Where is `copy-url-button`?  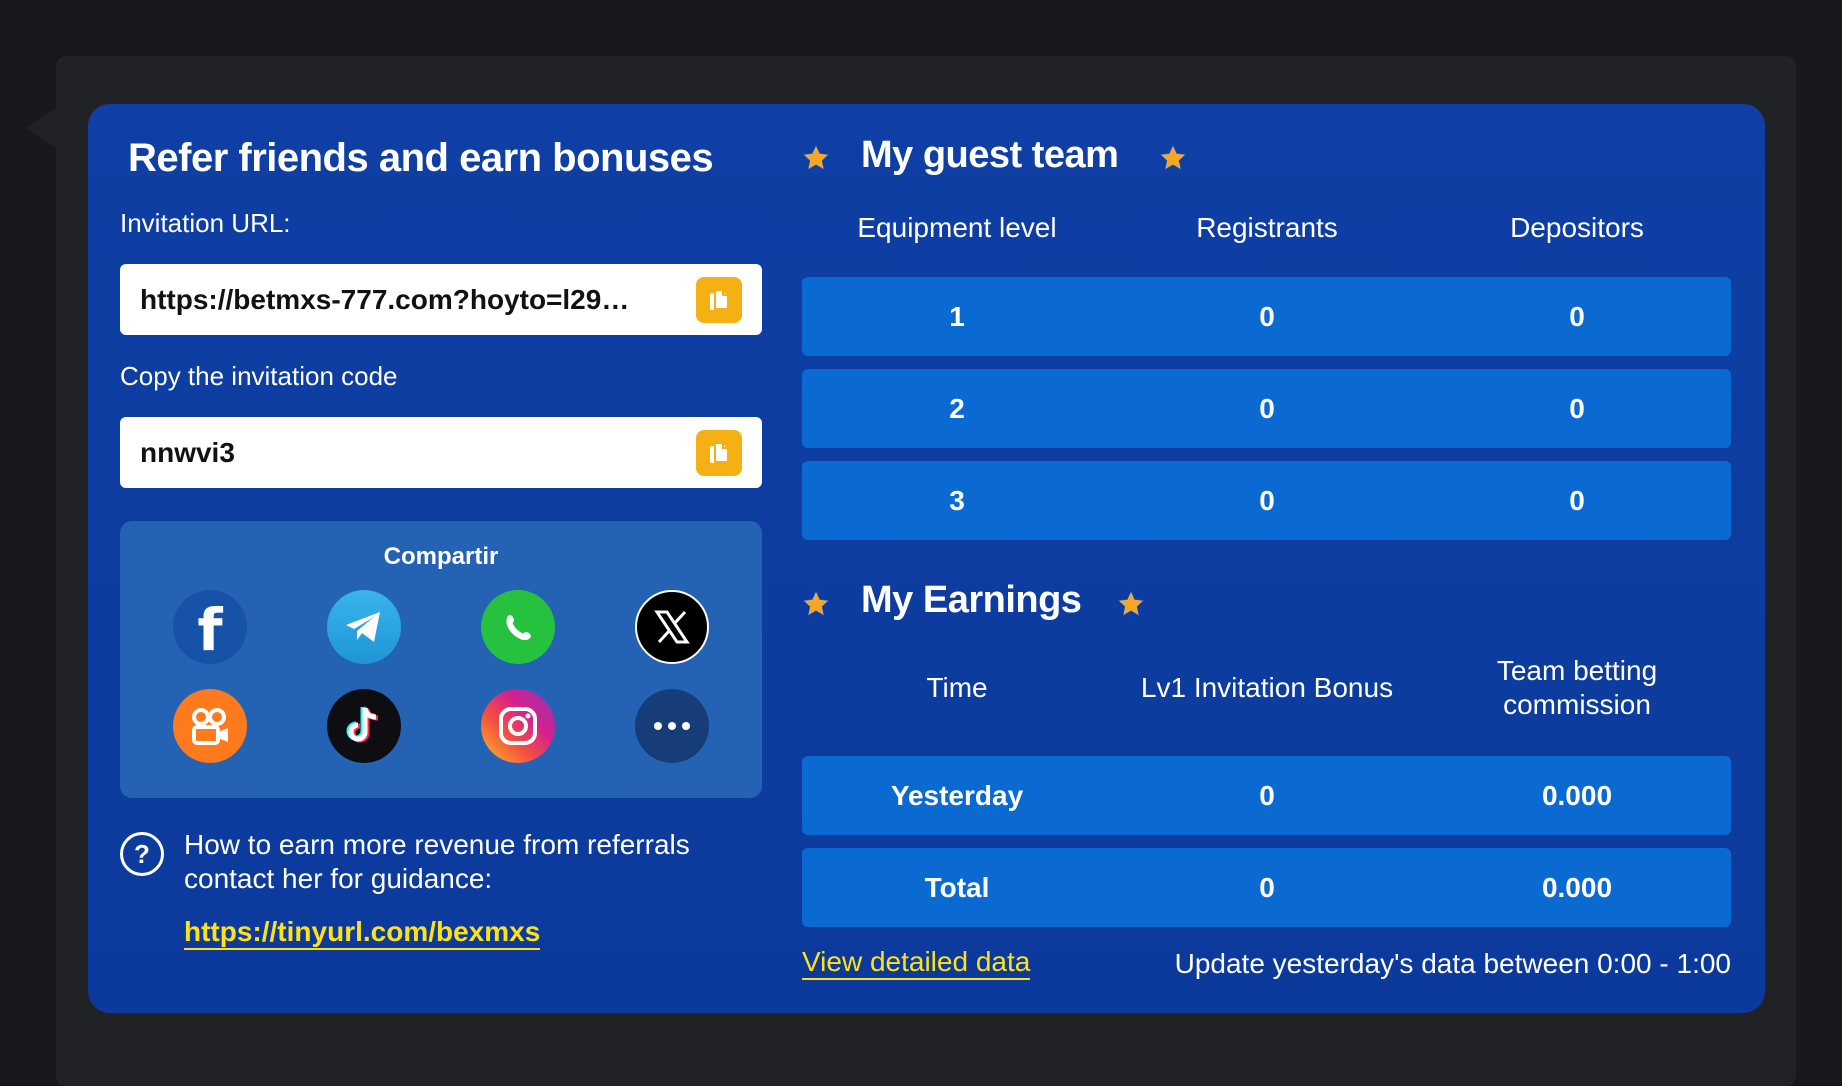 copy-url-button is located at coordinates (719, 299).